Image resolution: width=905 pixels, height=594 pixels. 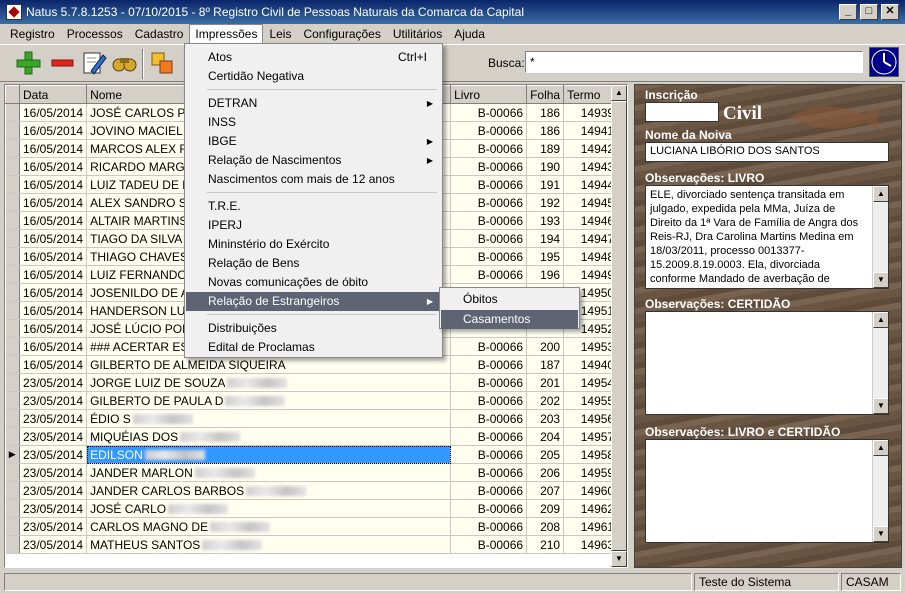 What do you see at coordinates (14, 12) in the screenshot?
I see `app-icon` at bounding box center [14, 12].